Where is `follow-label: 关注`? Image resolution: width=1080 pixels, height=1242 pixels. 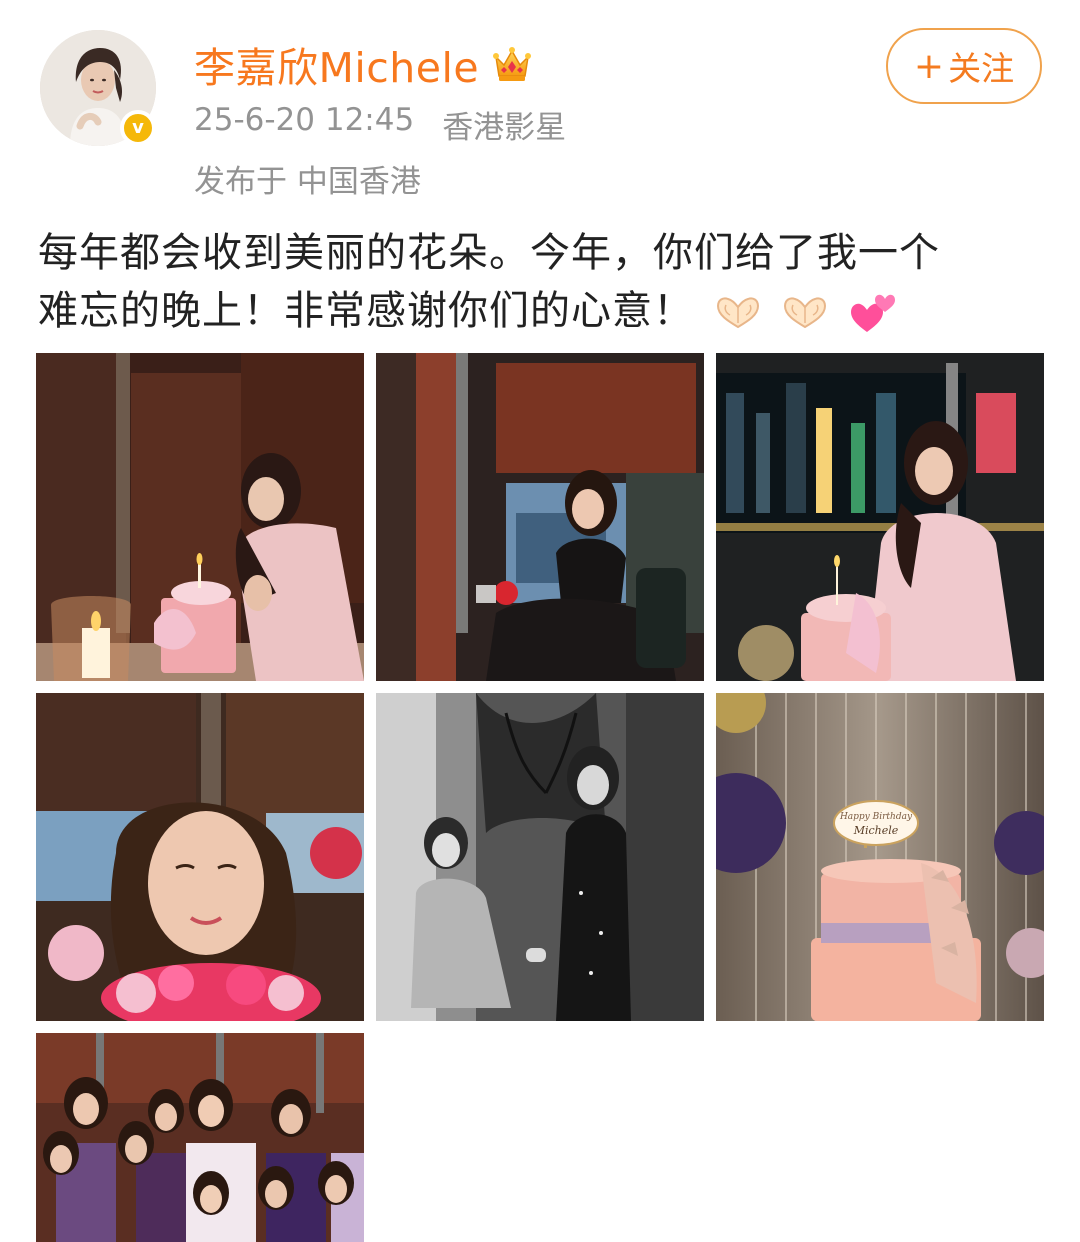
follow-label: 关注 is located at coordinates (981, 68).